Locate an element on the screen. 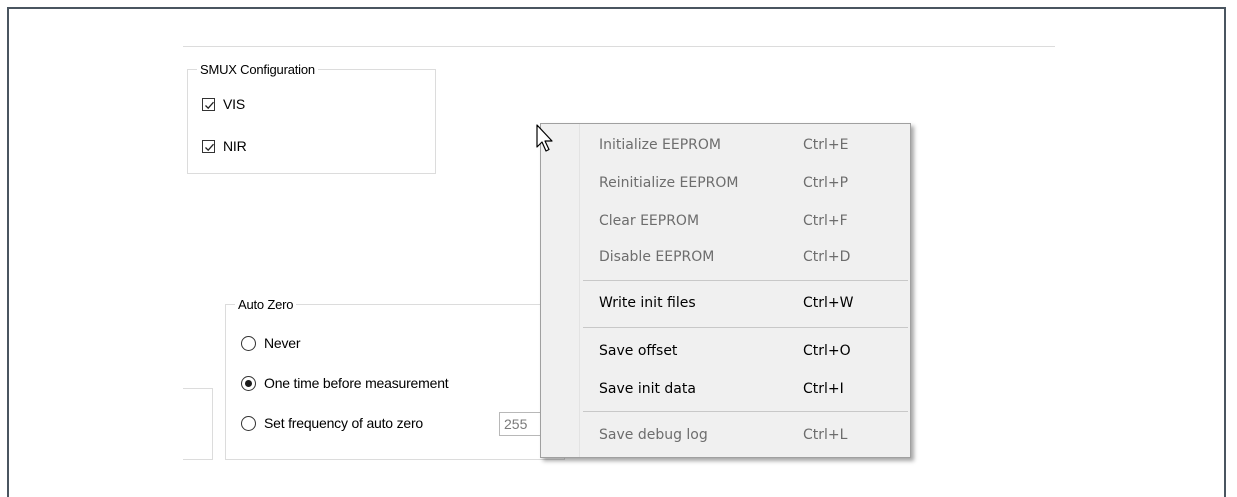 The width and height of the screenshot is (1237, 497). menu-item-write-init-files: Write init files Ctrl+W is located at coordinates (749, 303).